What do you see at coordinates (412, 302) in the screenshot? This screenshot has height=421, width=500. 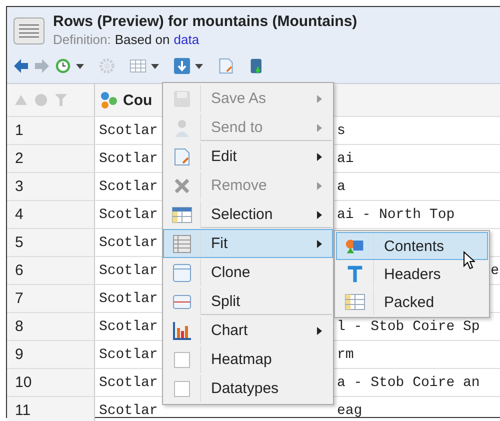 I see `menu-item: Packed` at bounding box center [412, 302].